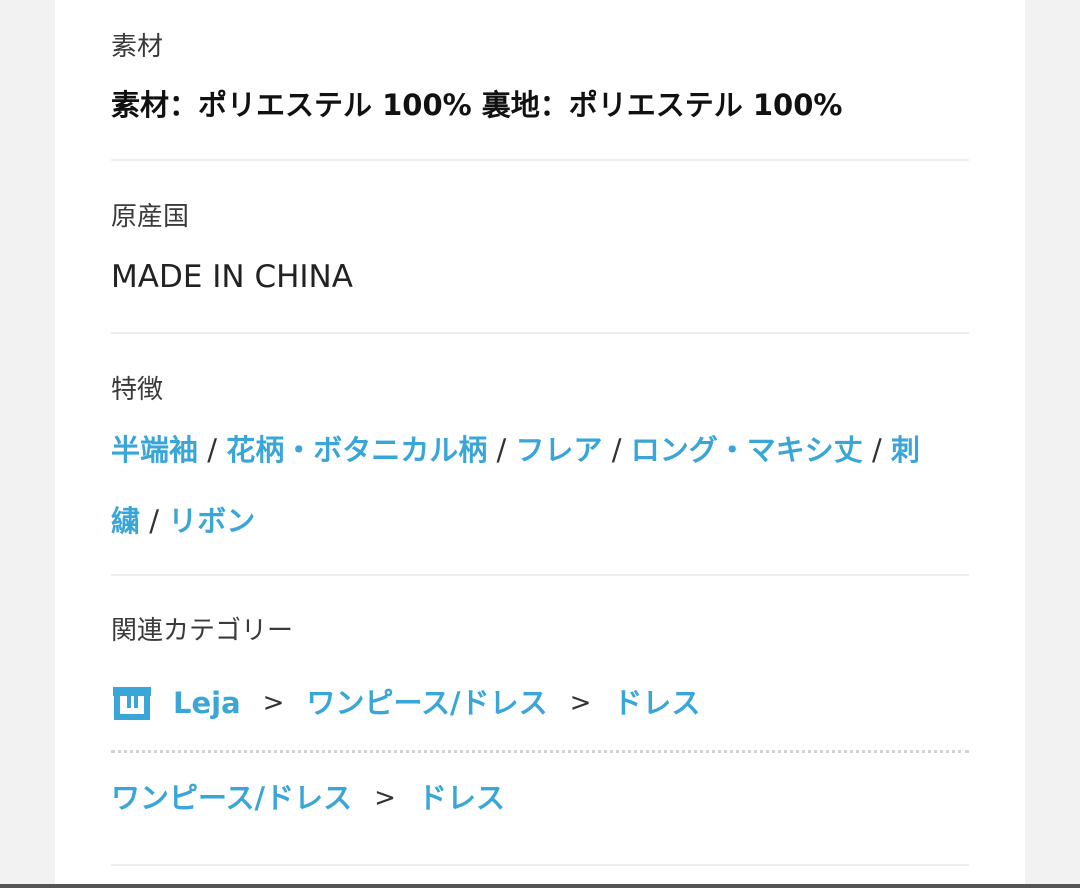 The height and width of the screenshot is (888, 1080). I want to click on feature-link: 刺, so click(905, 450).